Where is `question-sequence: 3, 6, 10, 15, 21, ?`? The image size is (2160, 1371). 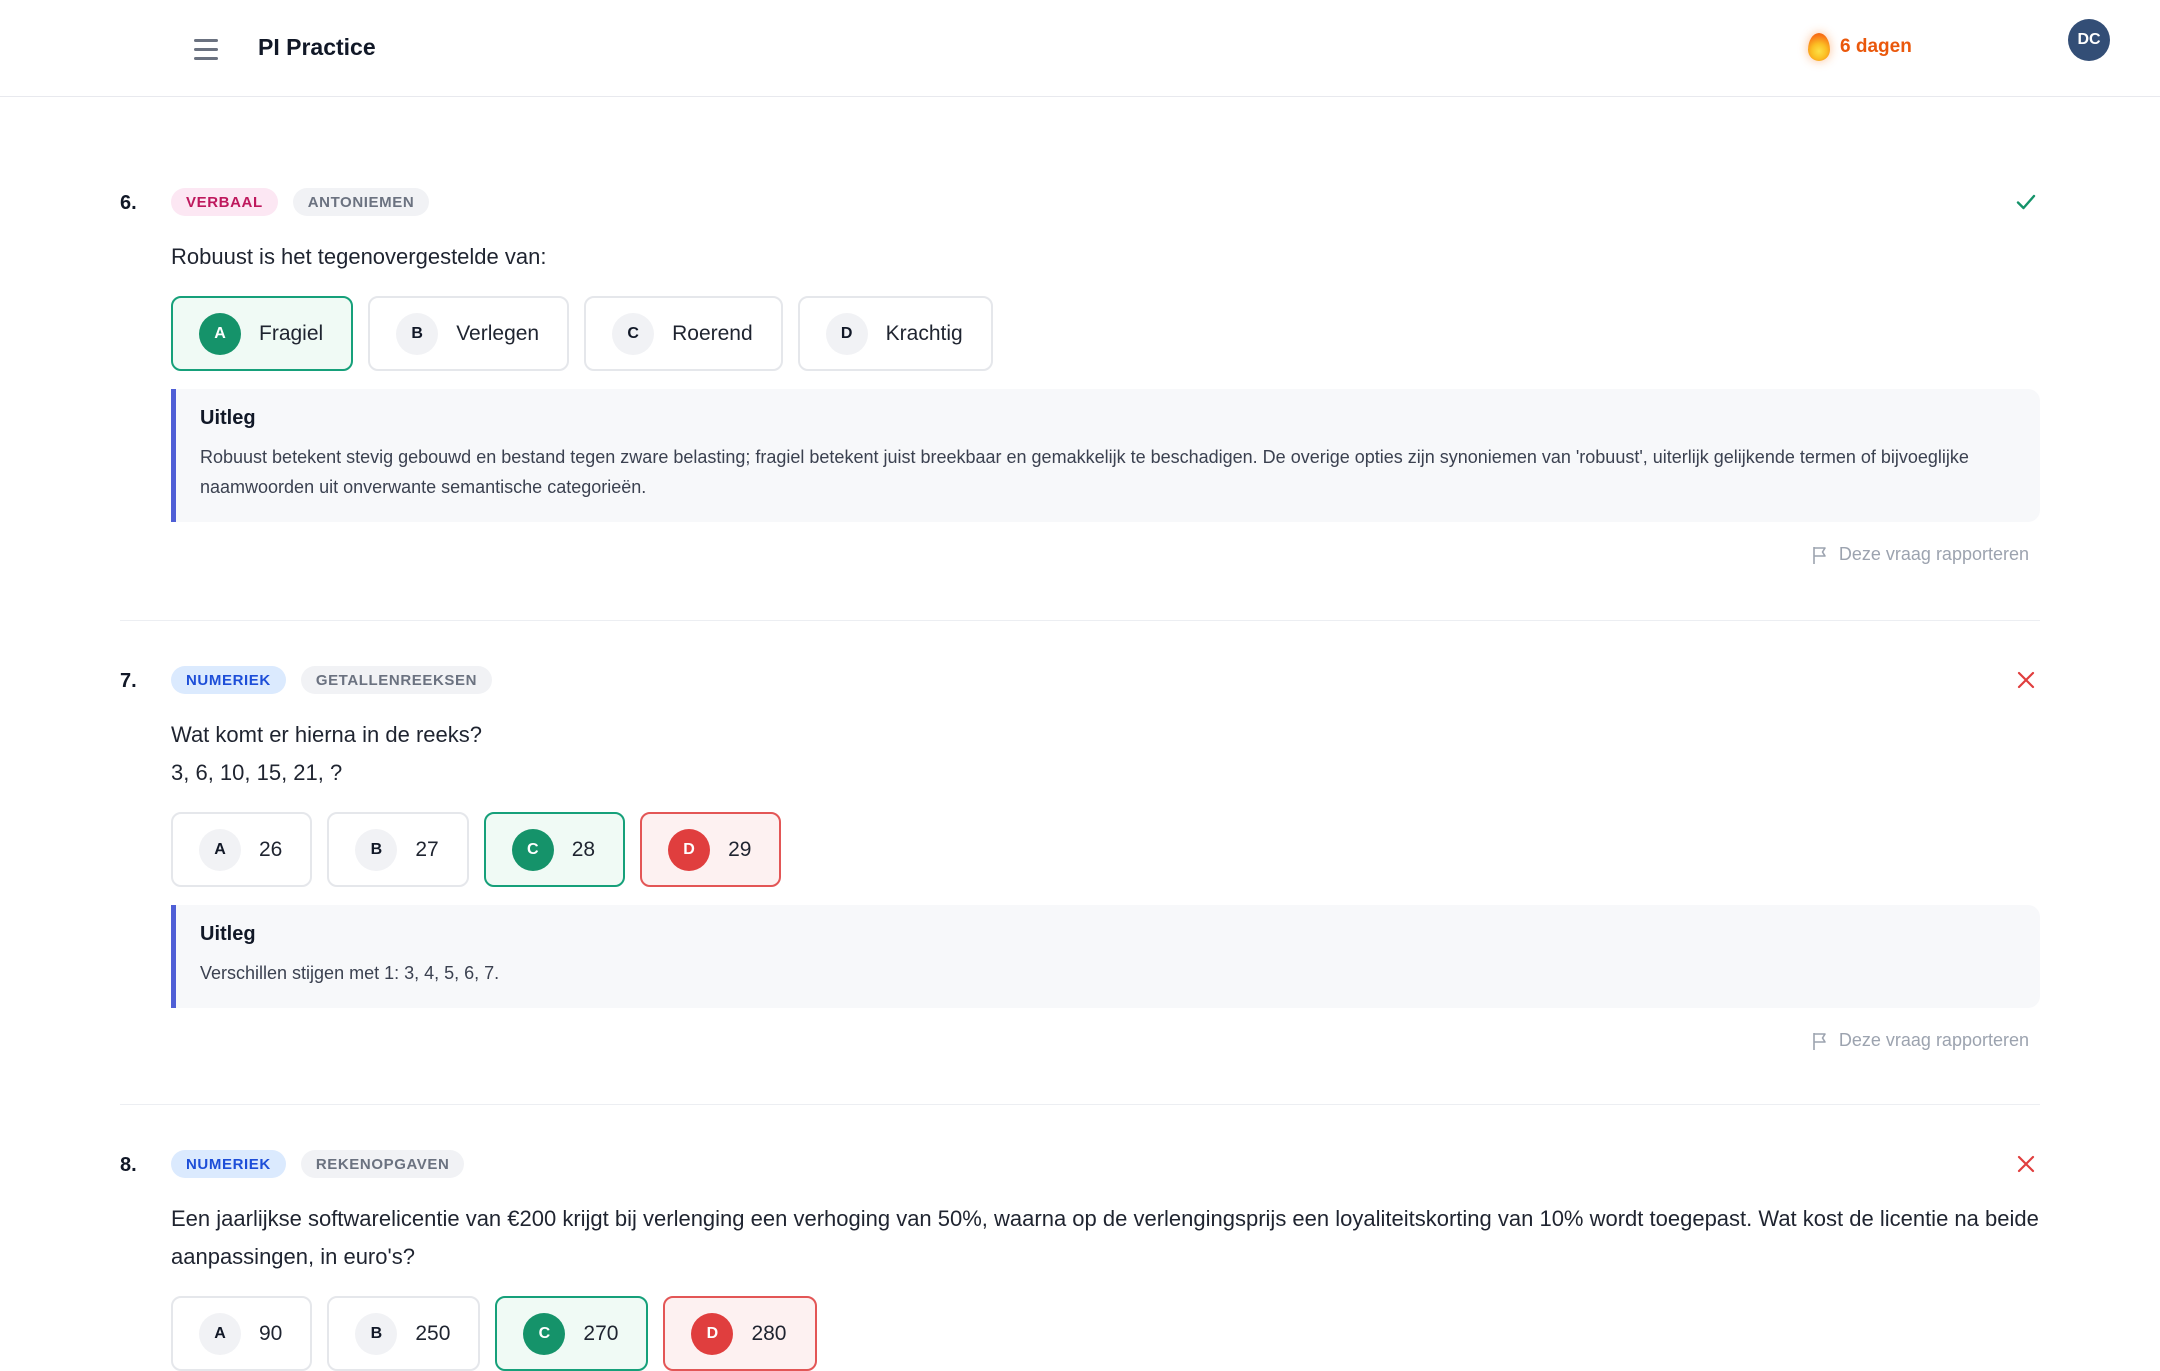 question-sequence: 3, 6, 10, 15, 21, ? is located at coordinates (257, 772).